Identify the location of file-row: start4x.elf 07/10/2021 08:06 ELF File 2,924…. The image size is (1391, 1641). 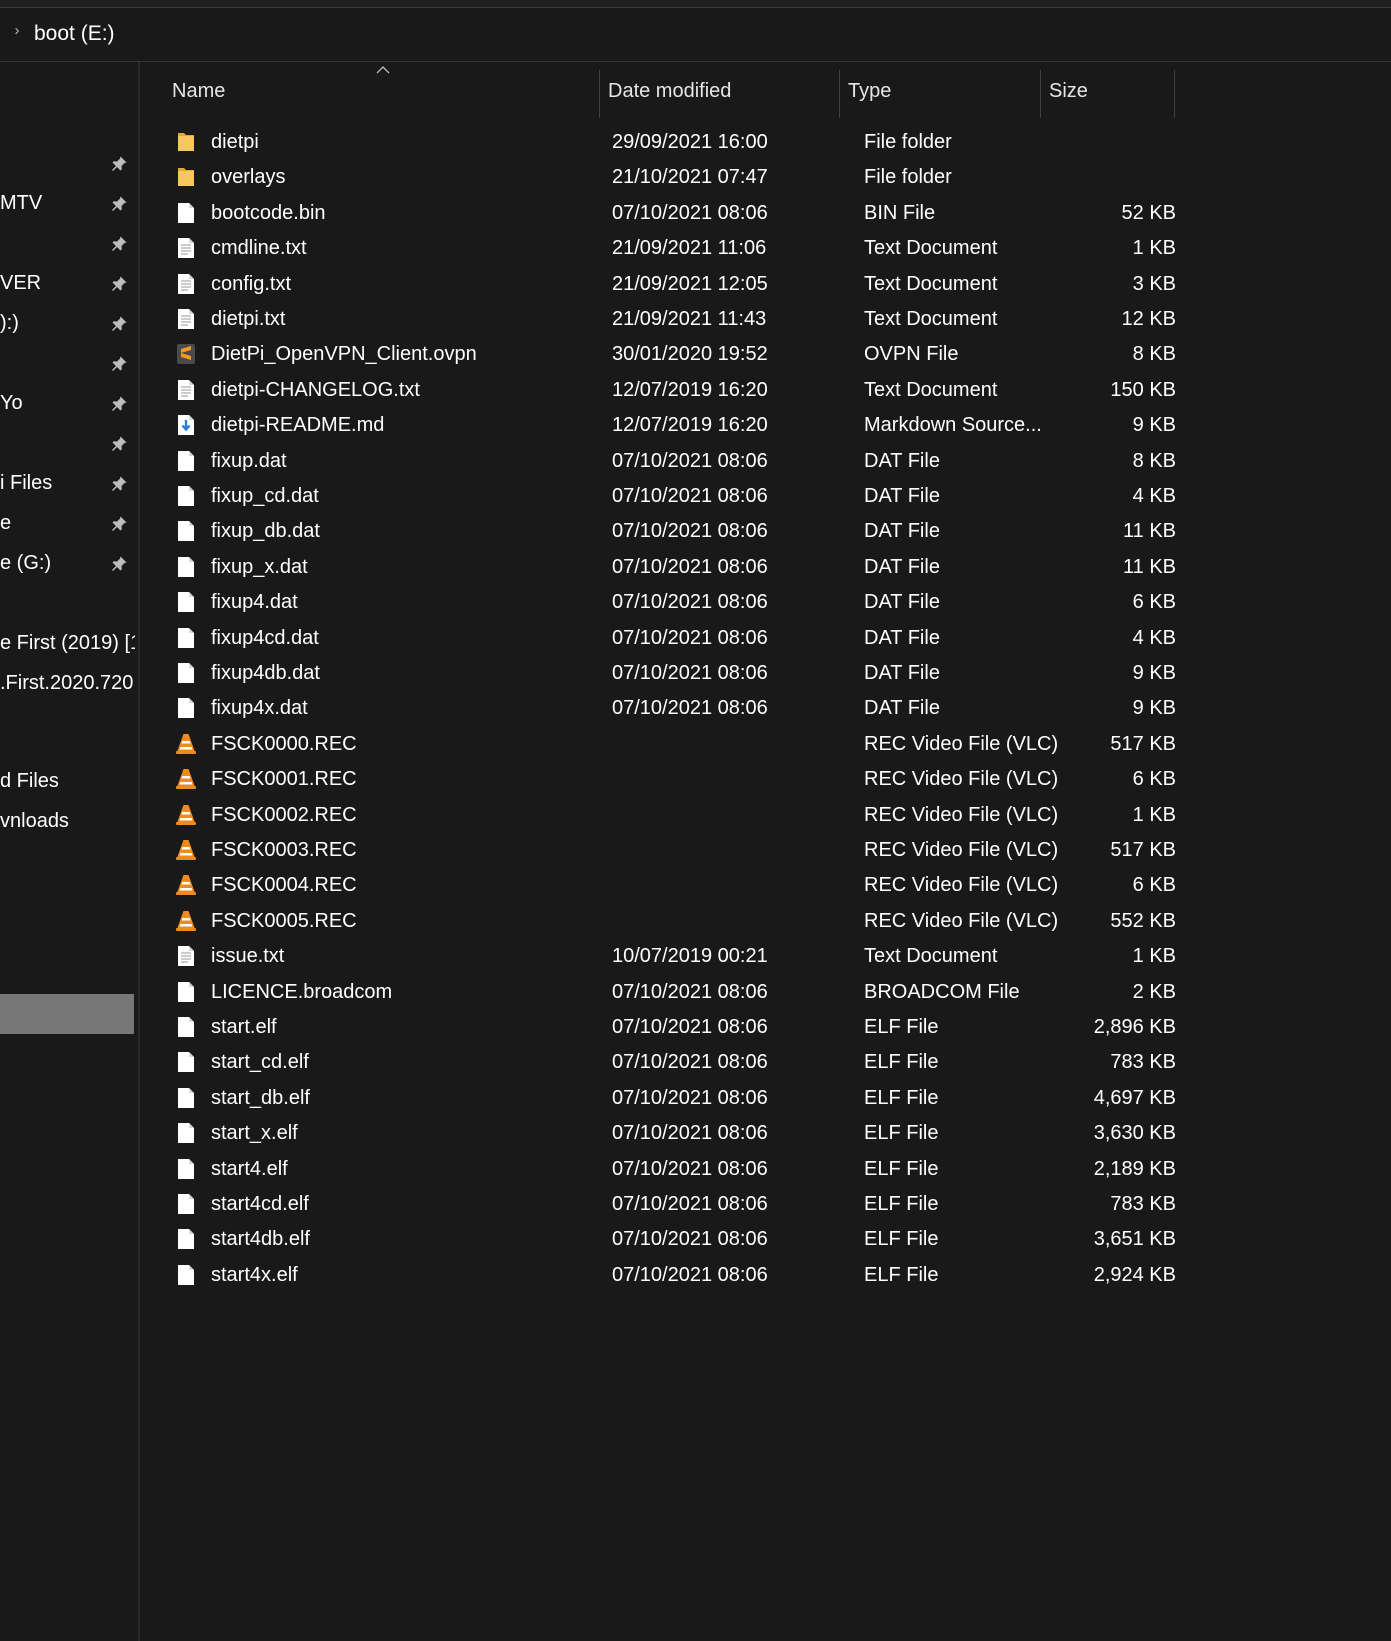
(670, 1275).